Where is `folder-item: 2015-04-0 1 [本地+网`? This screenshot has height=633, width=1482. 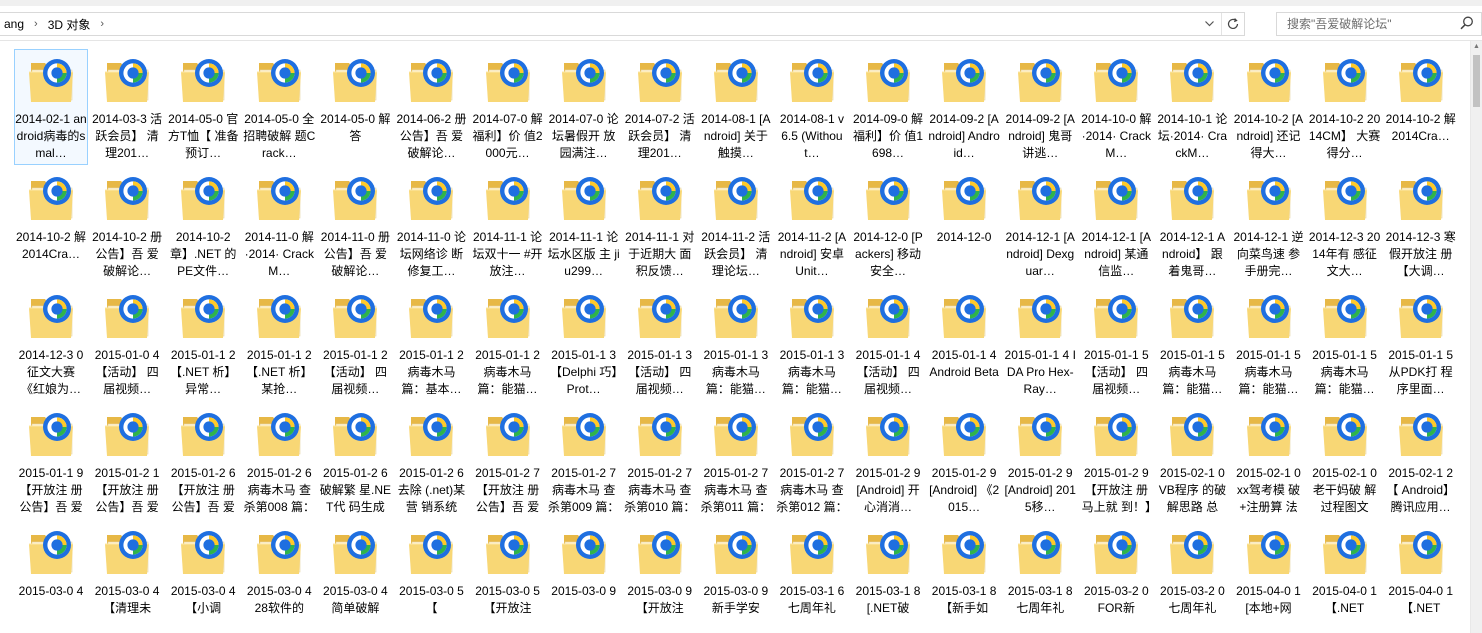
folder-item: 2015-04-0 1 [本地+网 is located at coordinates (1269, 577).